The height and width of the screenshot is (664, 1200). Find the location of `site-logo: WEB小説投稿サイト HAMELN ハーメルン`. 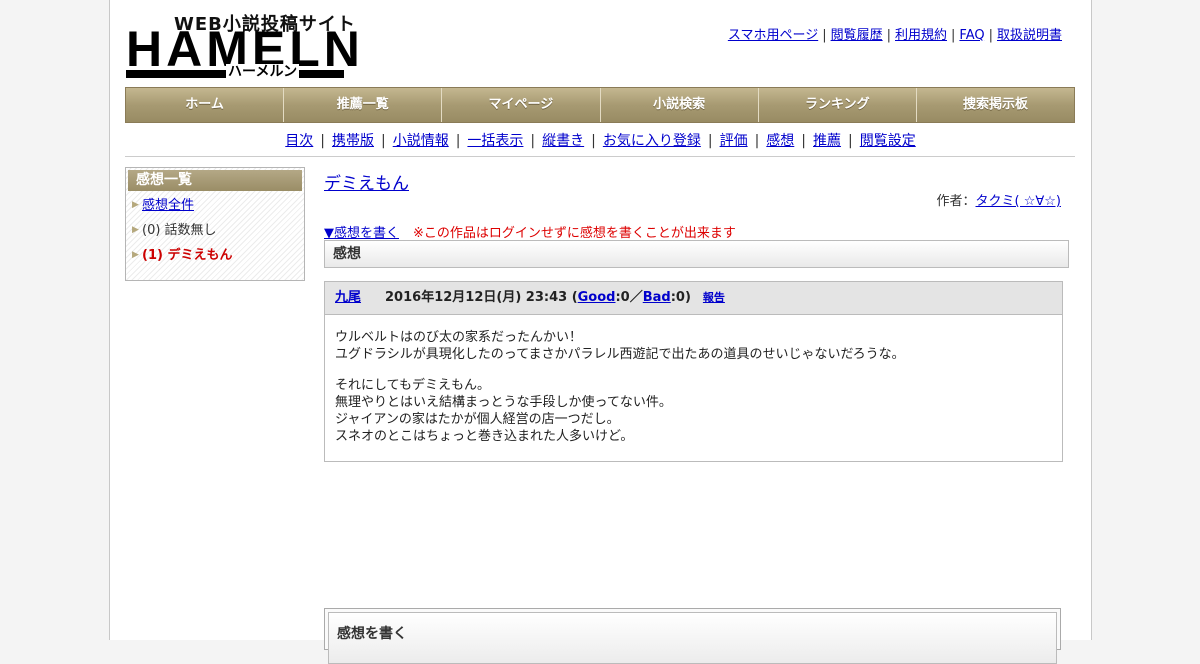

site-logo: WEB小説投稿サイト HAMELN ハーメルン is located at coordinates (243, 45).